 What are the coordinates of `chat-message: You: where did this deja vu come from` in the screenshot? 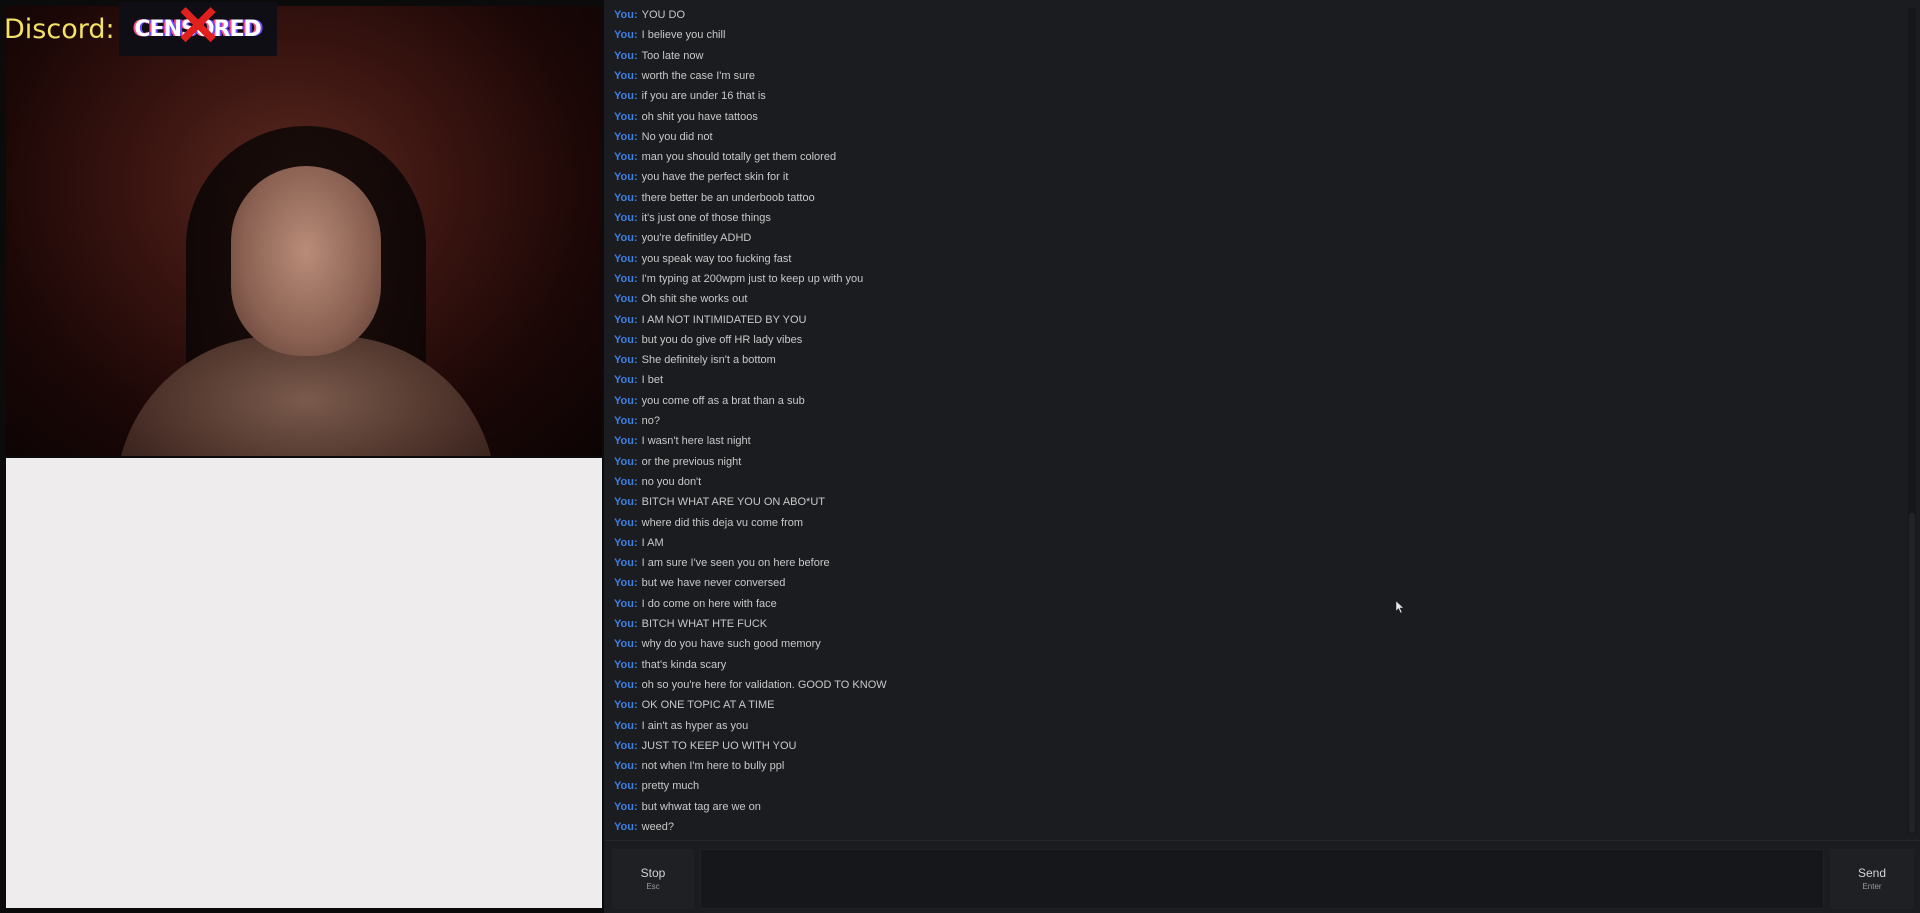 It's located at (708, 523).